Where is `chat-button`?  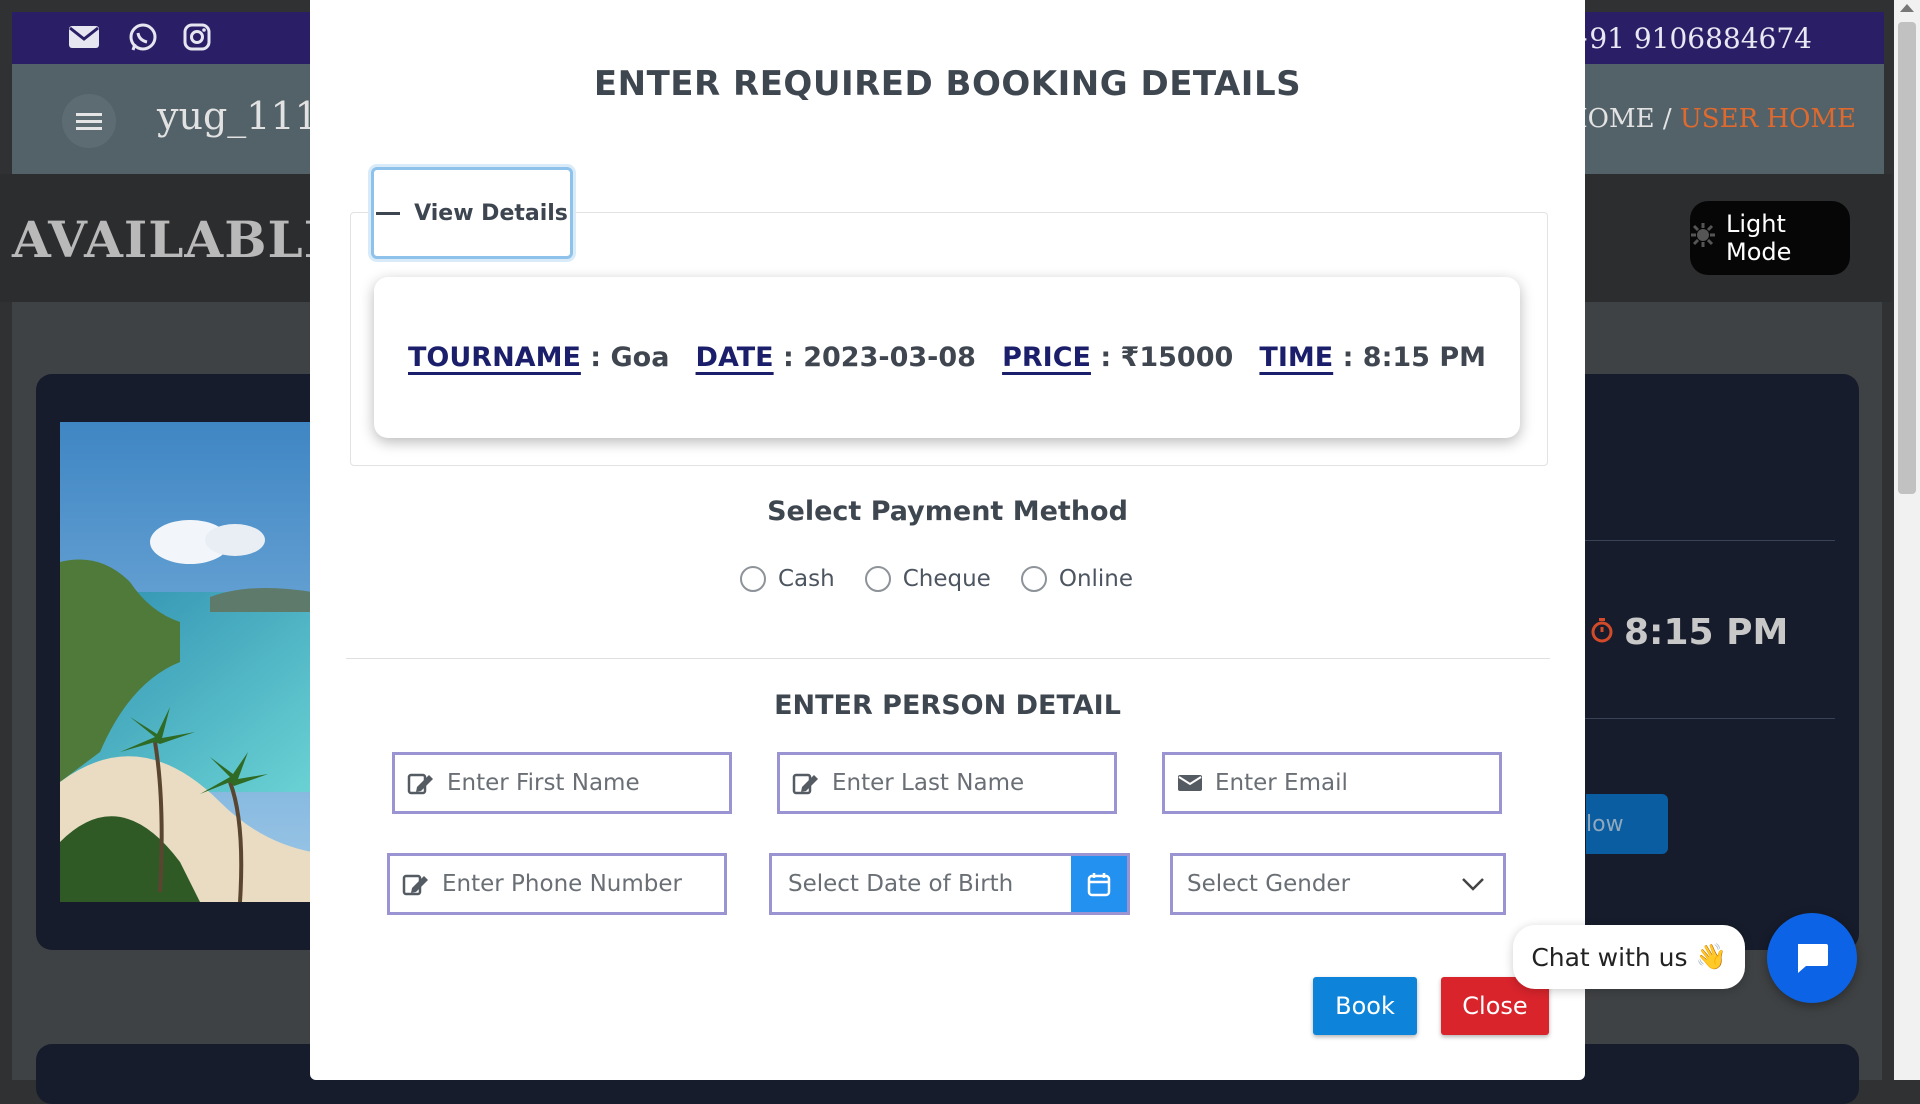
chat-button is located at coordinates (1812, 958).